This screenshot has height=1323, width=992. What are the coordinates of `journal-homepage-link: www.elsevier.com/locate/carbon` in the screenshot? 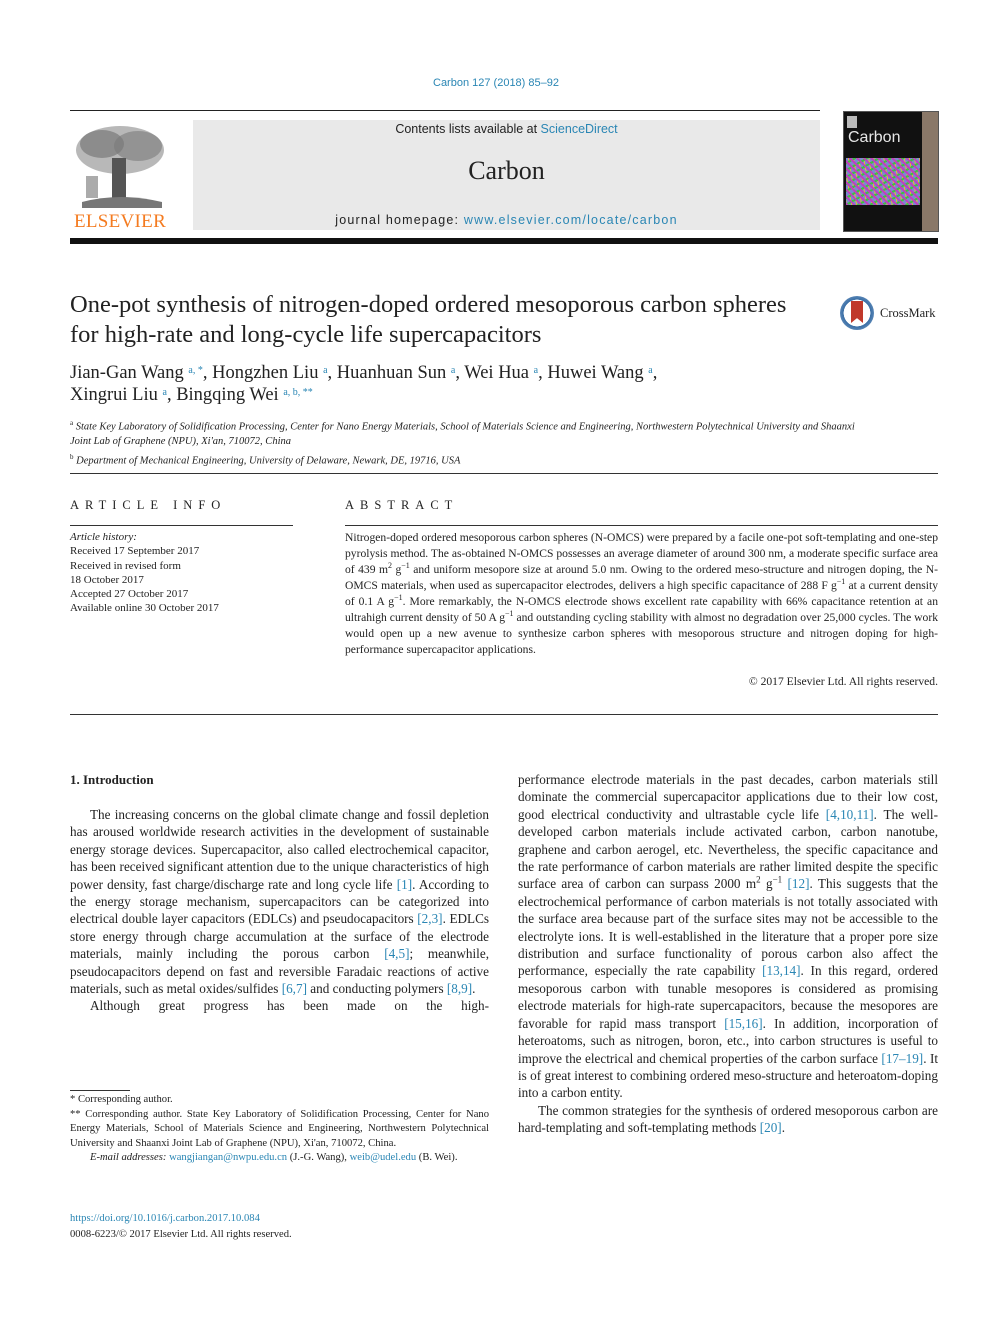 It's located at (571, 220).